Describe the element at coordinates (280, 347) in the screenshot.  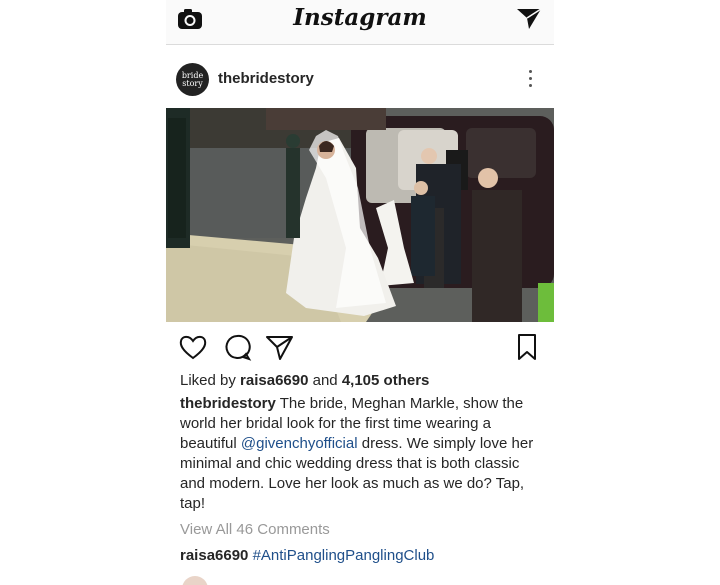
I see `share-icon` at that location.